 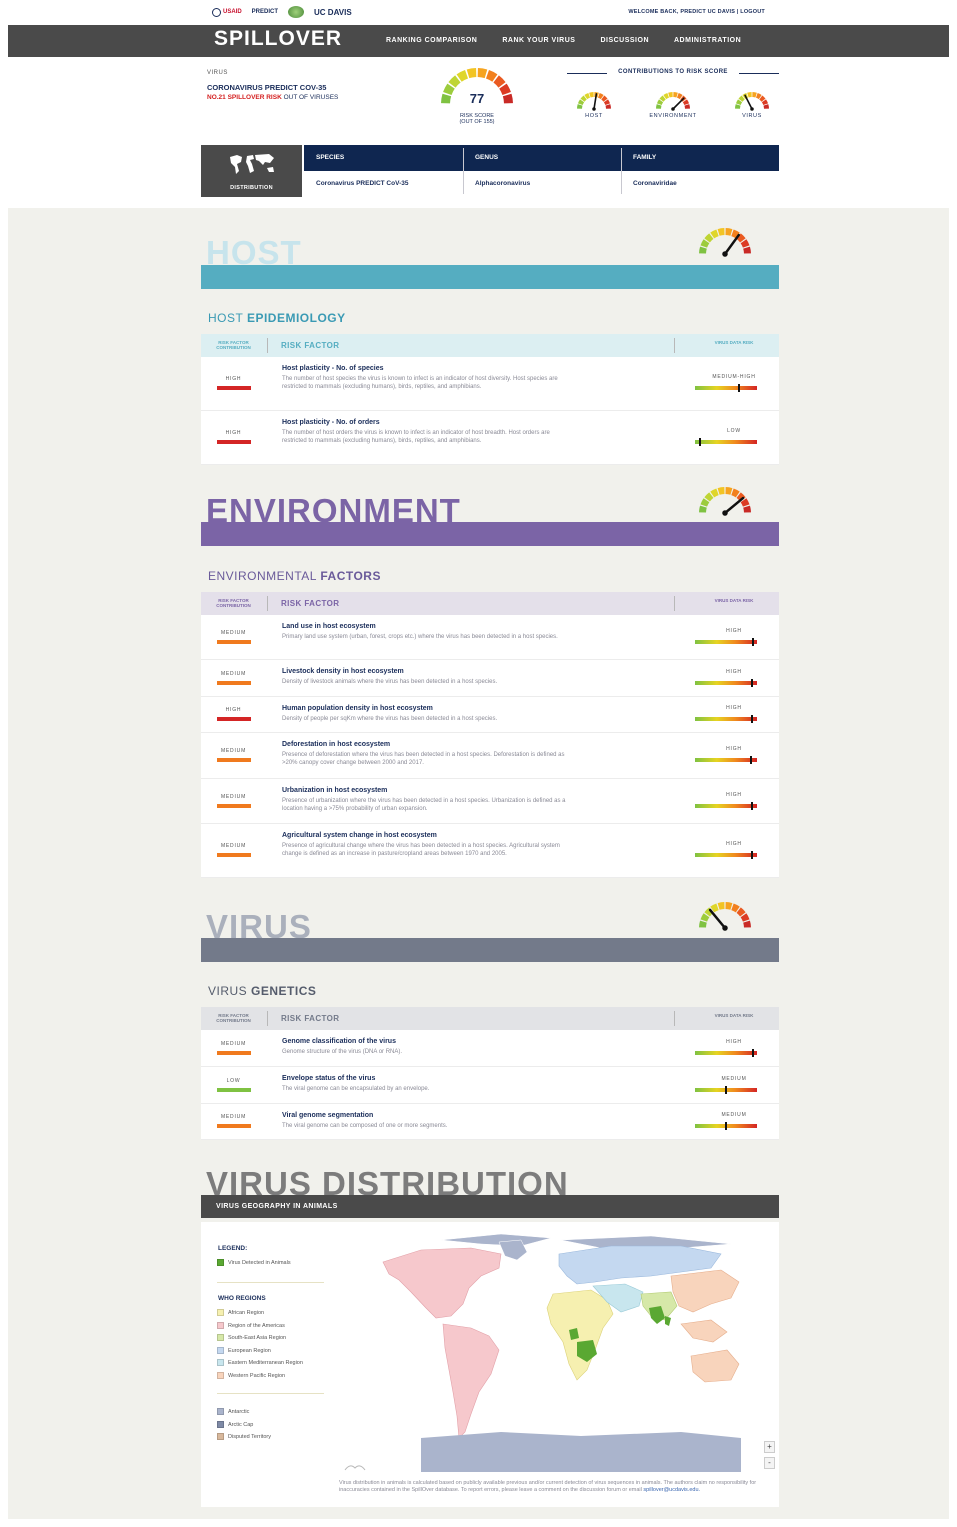 I want to click on uc-davis-logo: UC DAVIS, so click(x=333, y=12).